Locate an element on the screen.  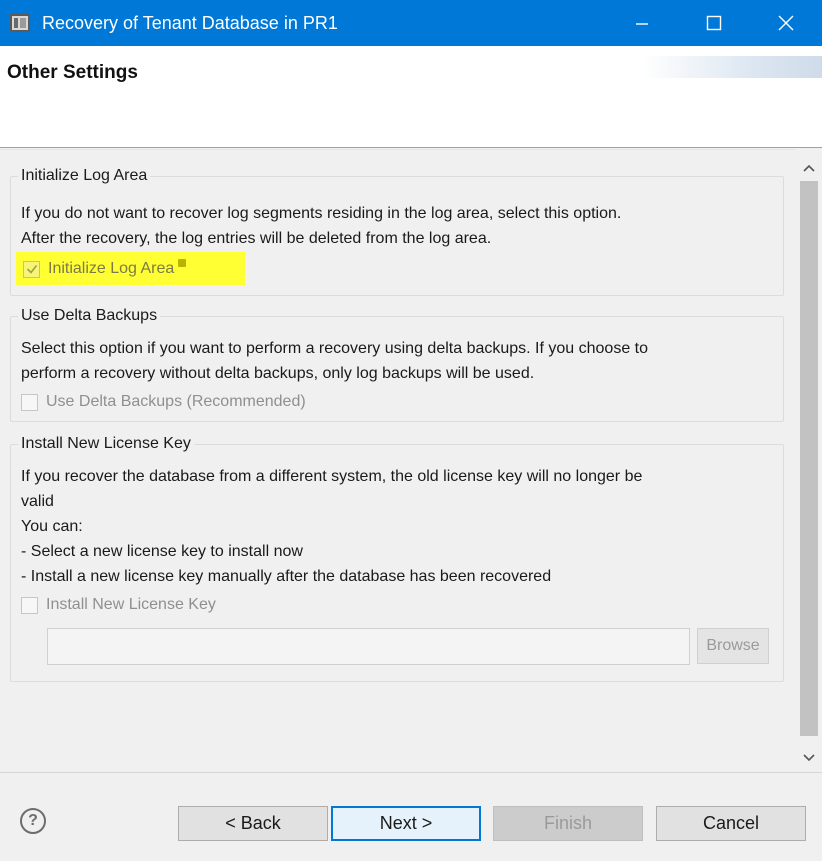
checkmark-icon is located at coordinates (31, 269).